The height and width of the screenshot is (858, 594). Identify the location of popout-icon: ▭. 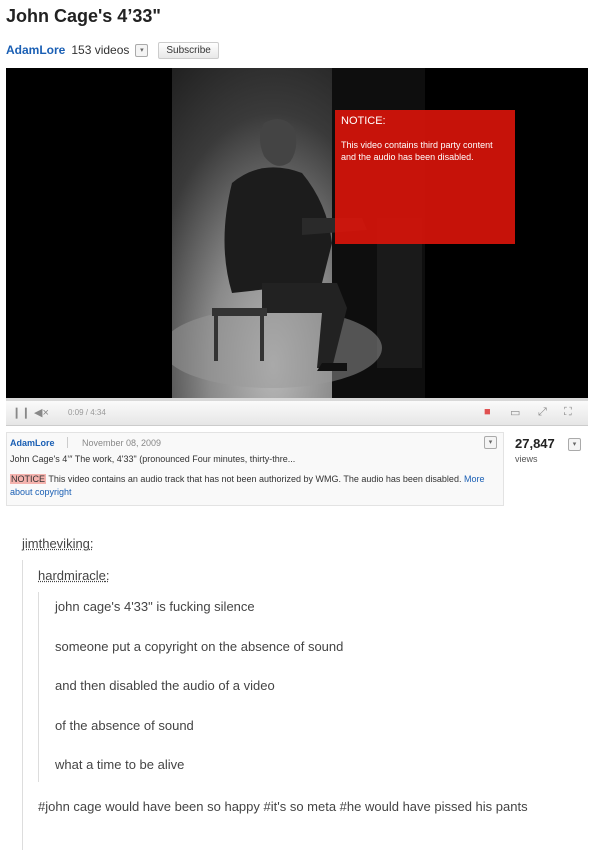
(515, 412).